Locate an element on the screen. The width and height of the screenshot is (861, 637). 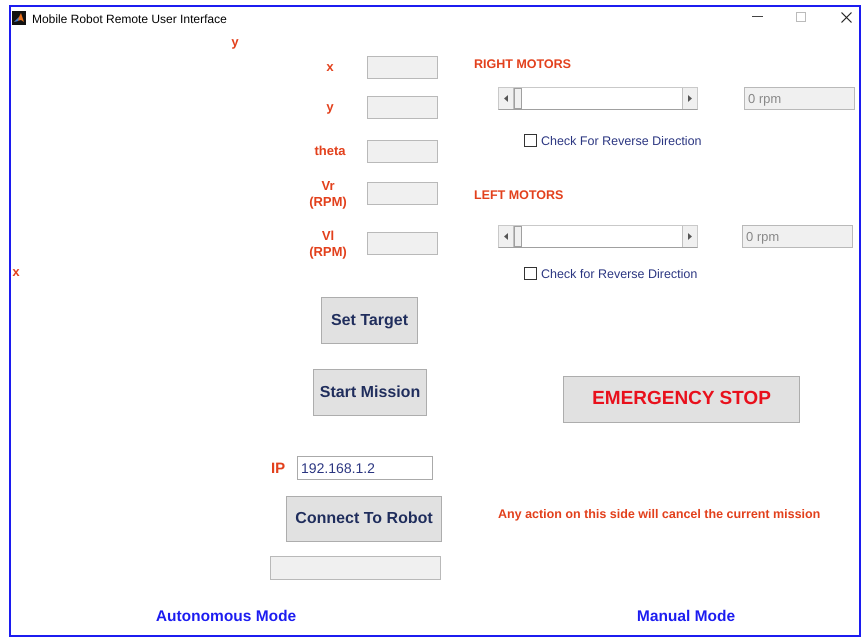
minimize-icon is located at coordinates (757, 17).